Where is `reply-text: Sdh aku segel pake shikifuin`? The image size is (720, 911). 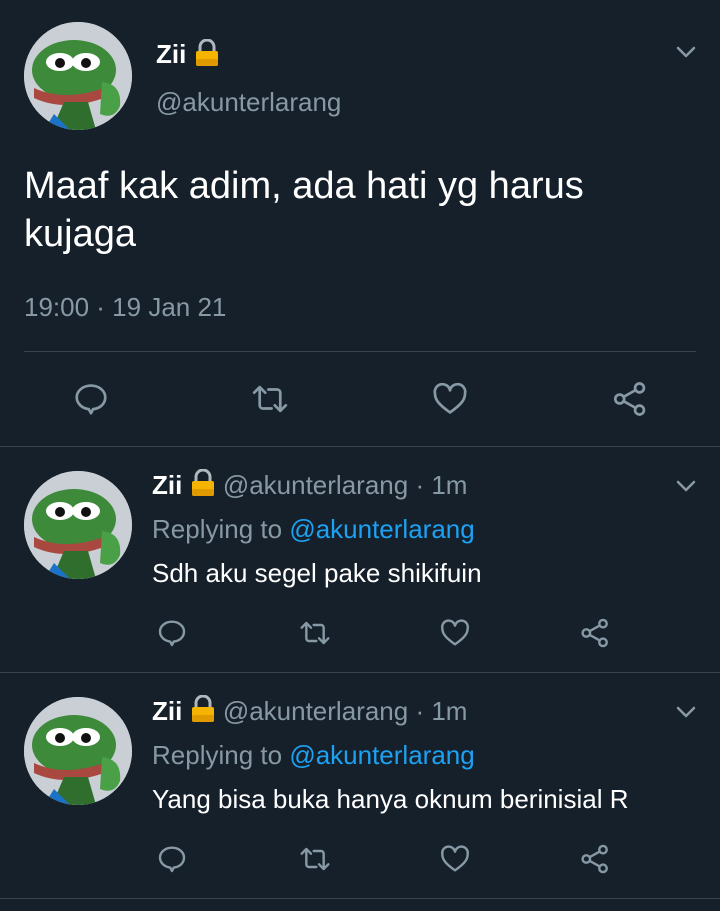 reply-text: Sdh aku segel pake shikifuin is located at coordinates (317, 573).